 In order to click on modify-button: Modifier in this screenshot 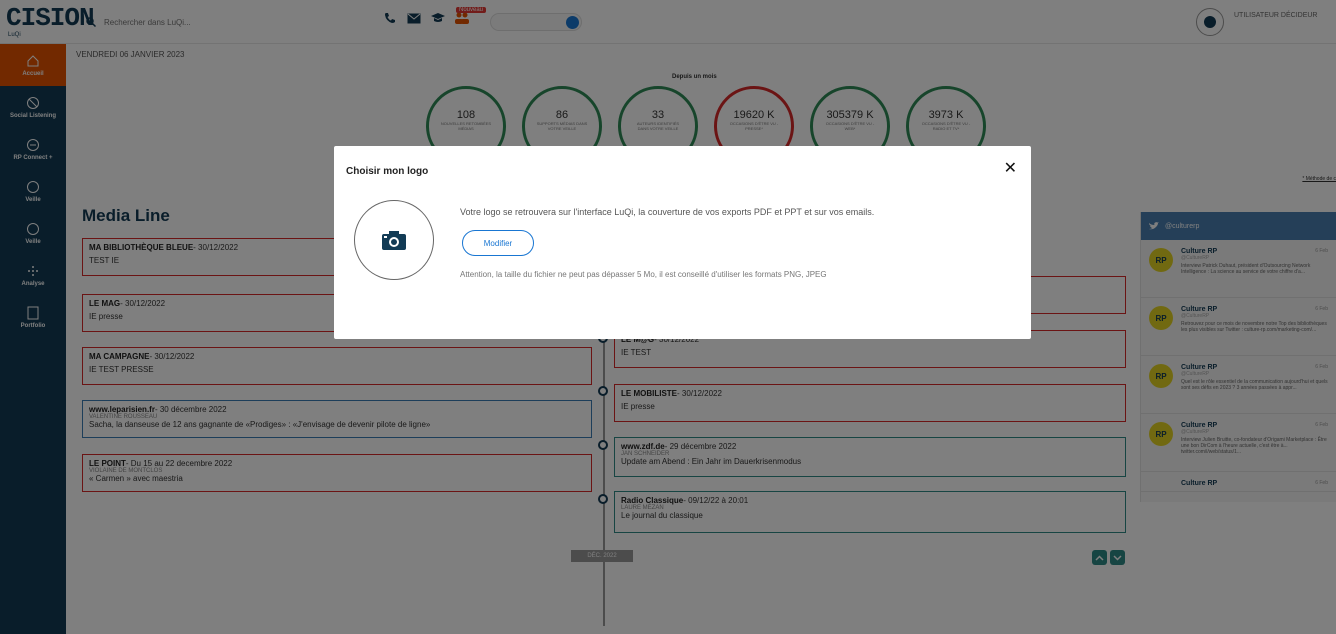, I will do `click(498, 243)`.